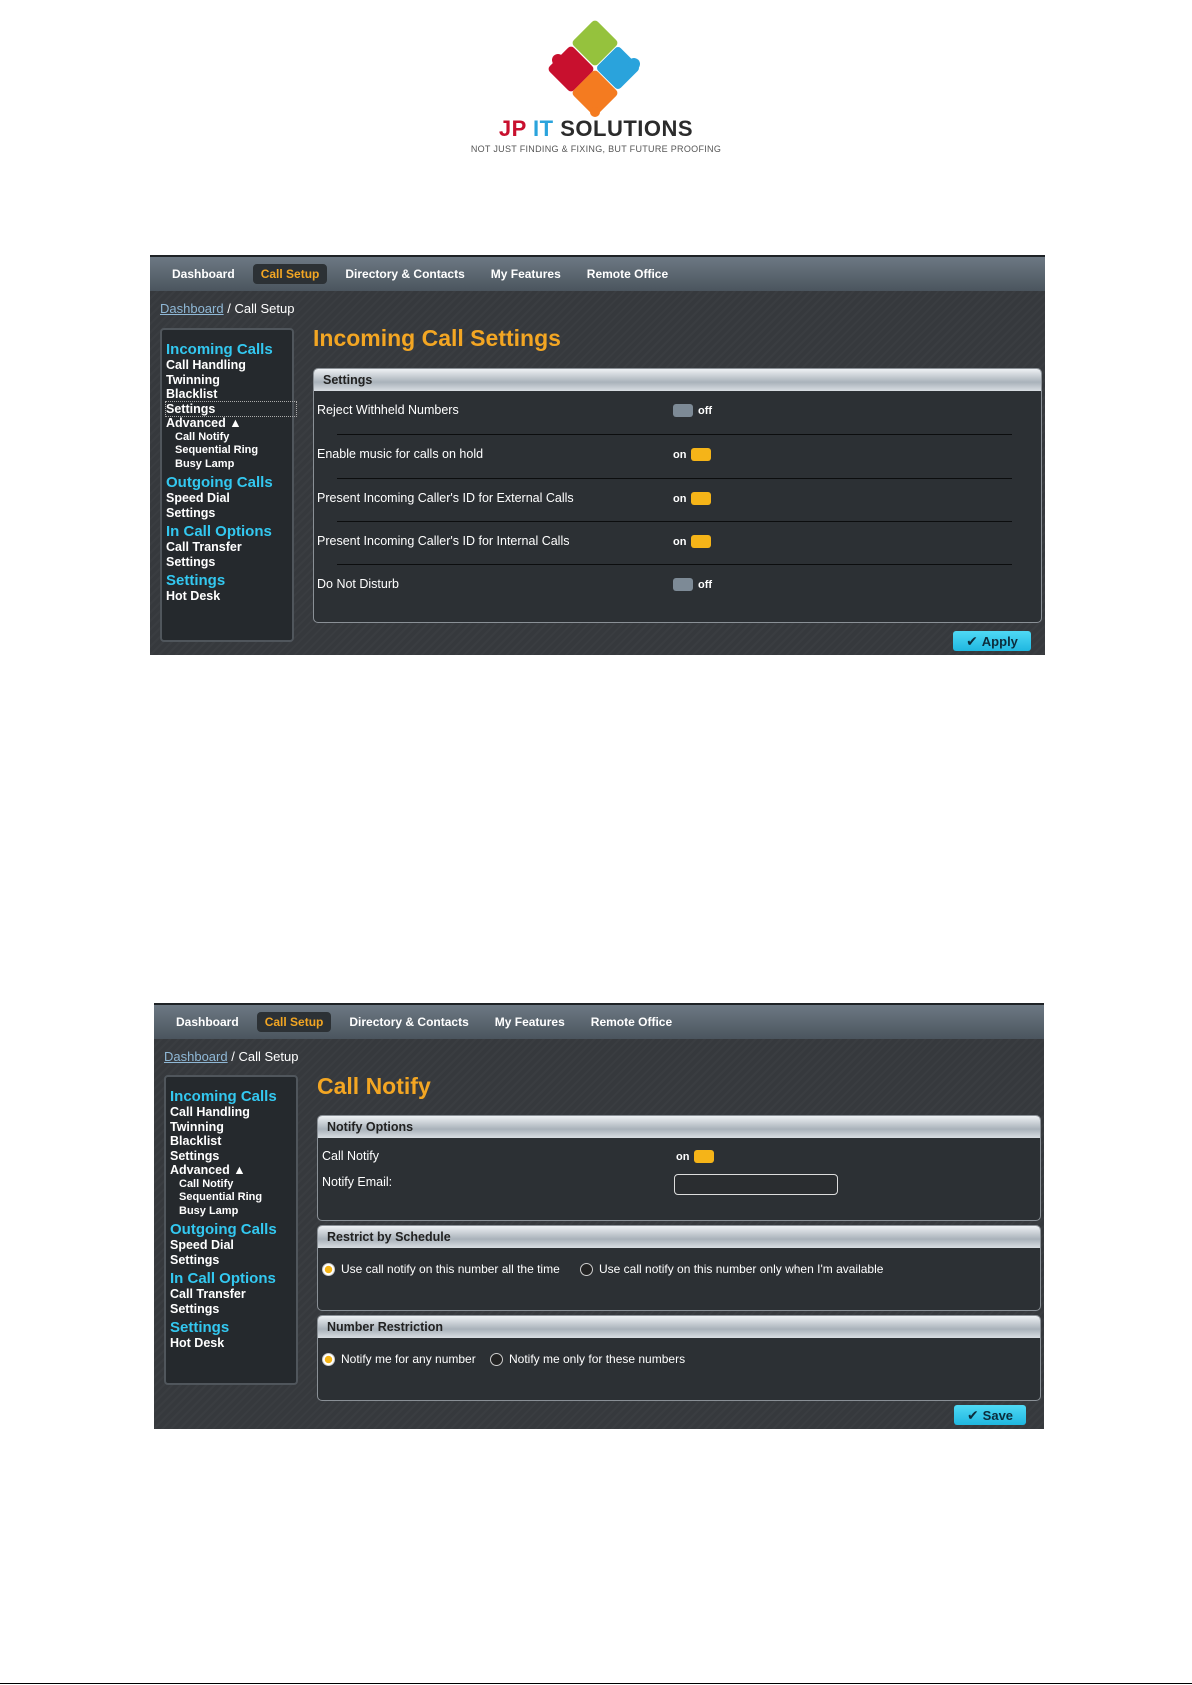  What do you see at coordinates (998, 1415) in the screenshot?
I see `save-button-label: Save` at bounding box center [998, 1415].